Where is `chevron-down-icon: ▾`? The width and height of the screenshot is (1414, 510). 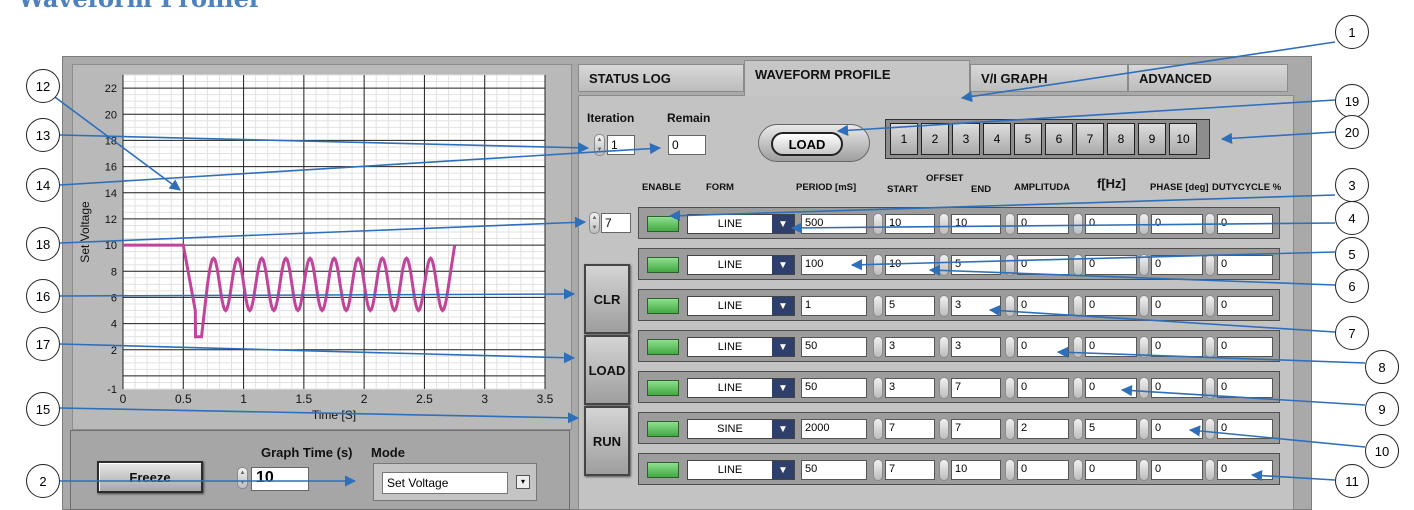 chevron-down-icon: ▾ is located at coordinates (523, 482).